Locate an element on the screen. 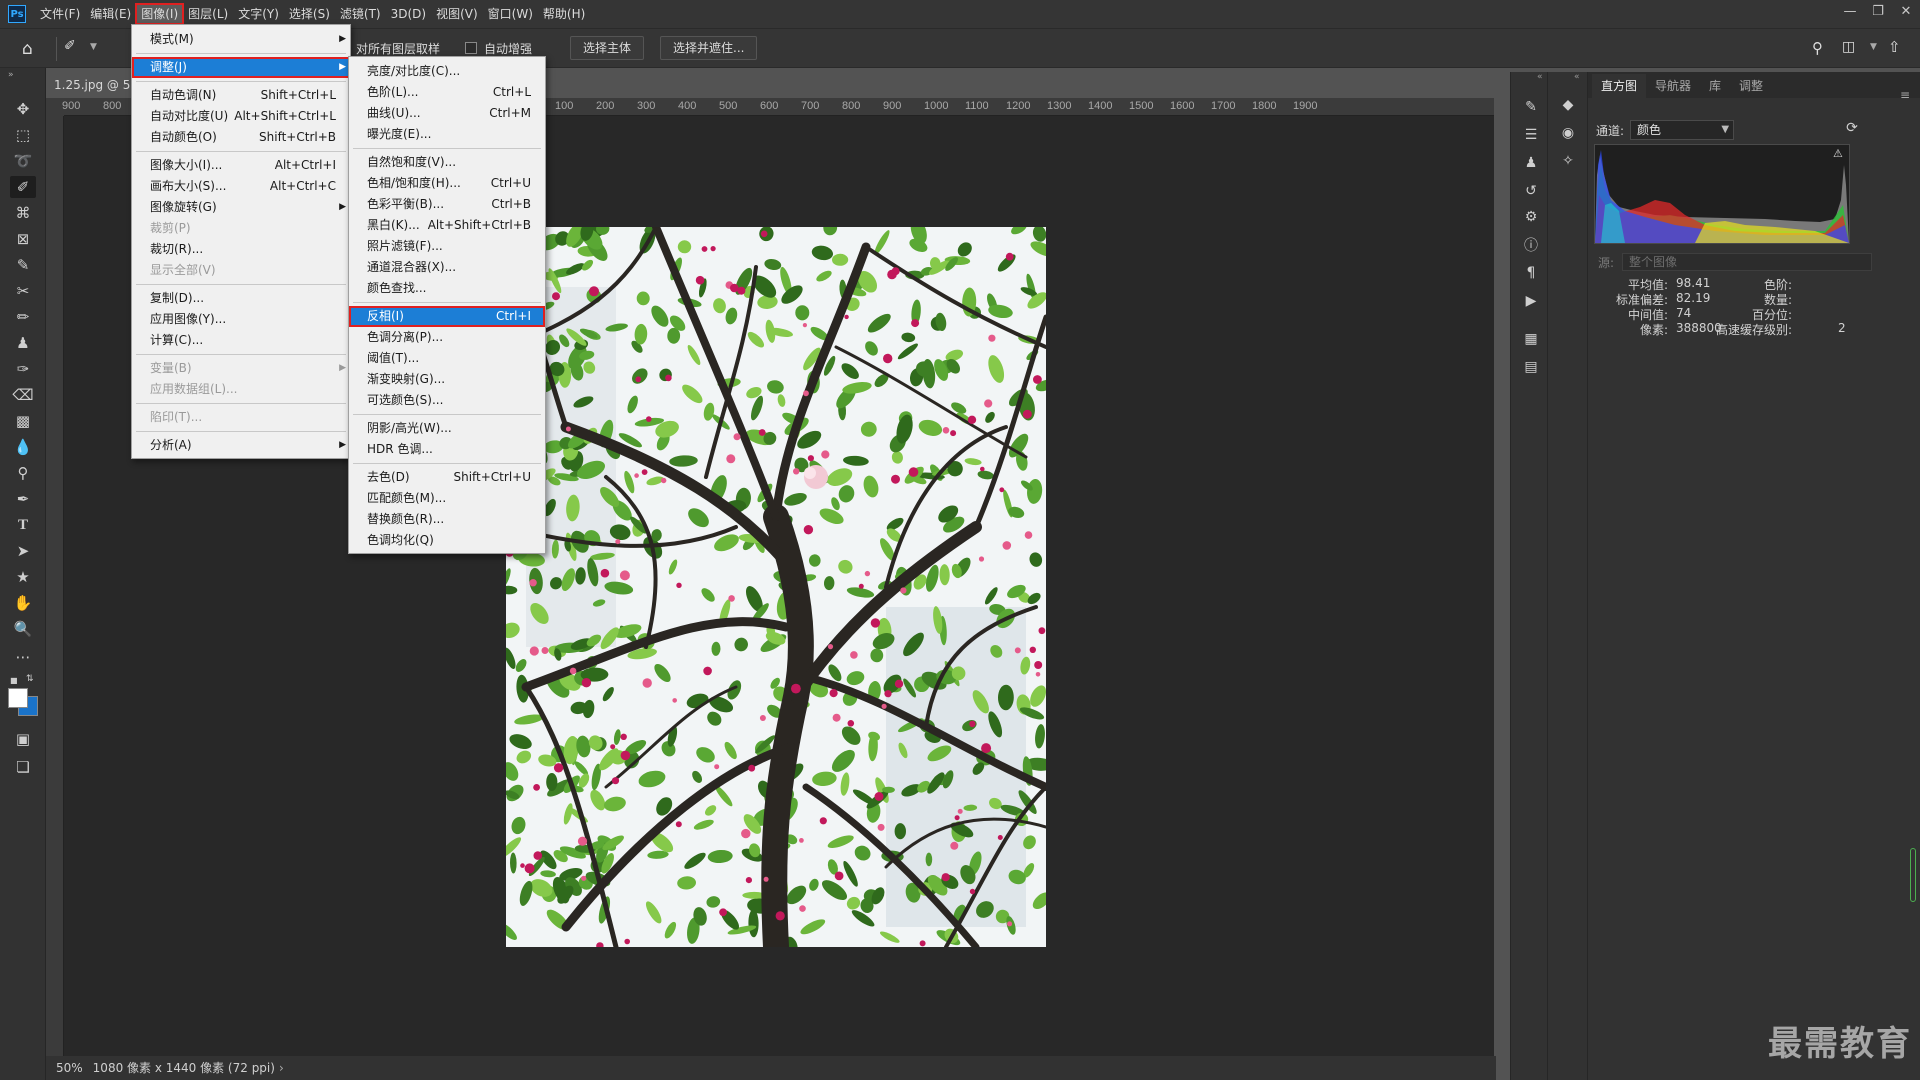 The width and height of the screenshot is (1920, 1080). menu-row: 曲线(U)... Ctrl+M is located at coordinates (447, 113).